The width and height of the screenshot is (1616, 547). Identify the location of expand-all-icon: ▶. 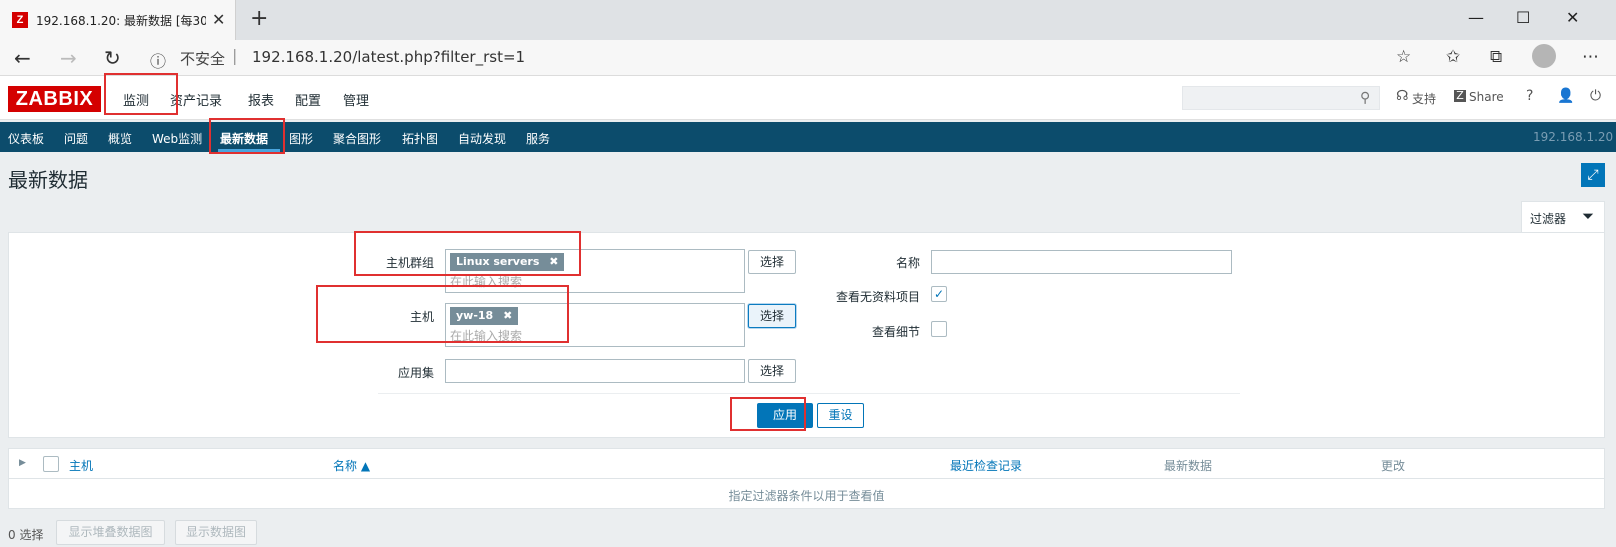
(22, 463).